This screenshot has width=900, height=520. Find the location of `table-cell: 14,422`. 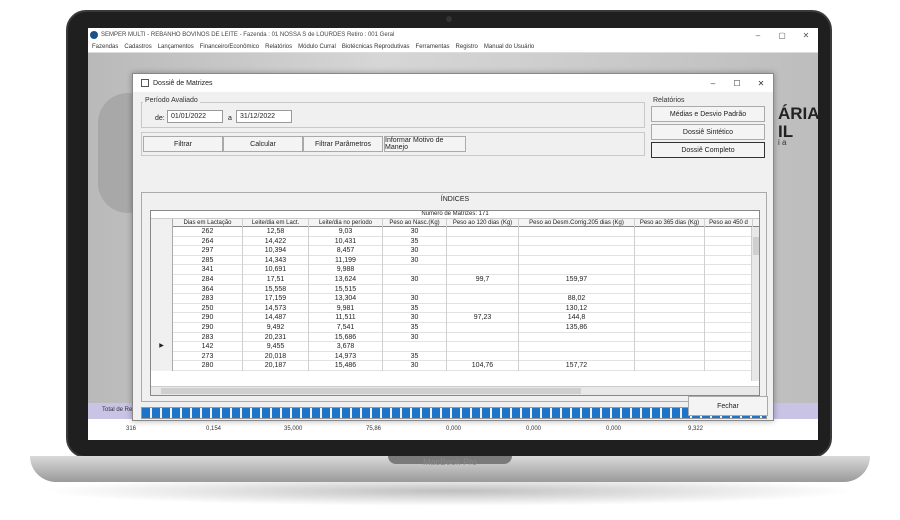

table-cell: 14,422 is located at coordinates (276, 241).